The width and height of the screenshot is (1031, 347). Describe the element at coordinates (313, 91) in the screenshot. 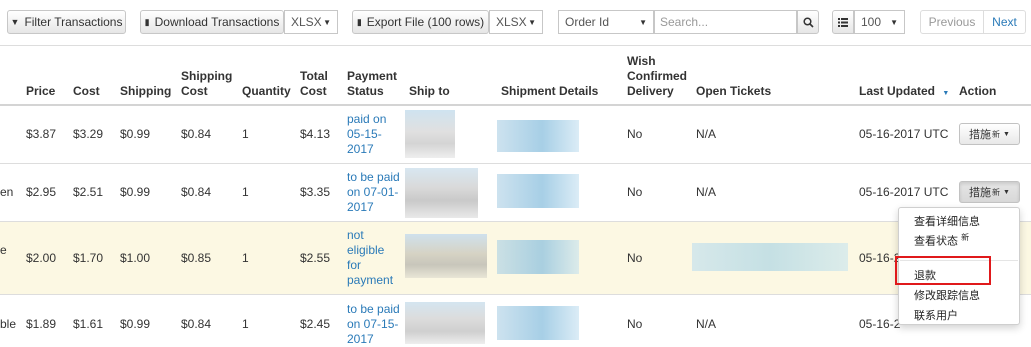

I see `header-line: Cost` at that location.